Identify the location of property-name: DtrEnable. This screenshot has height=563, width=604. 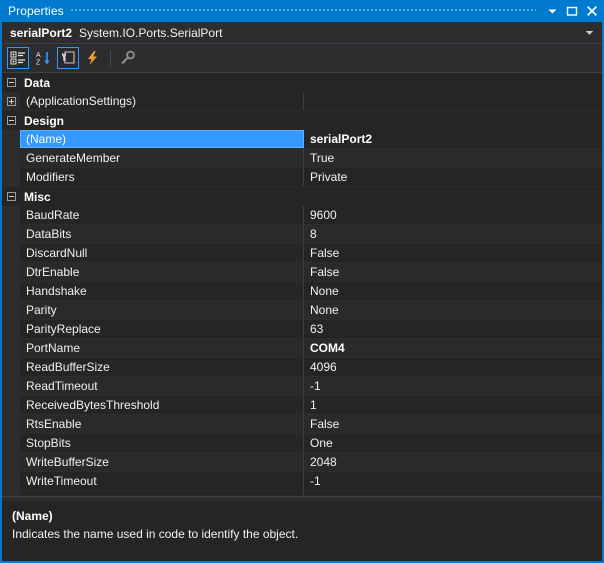
(162, 272).